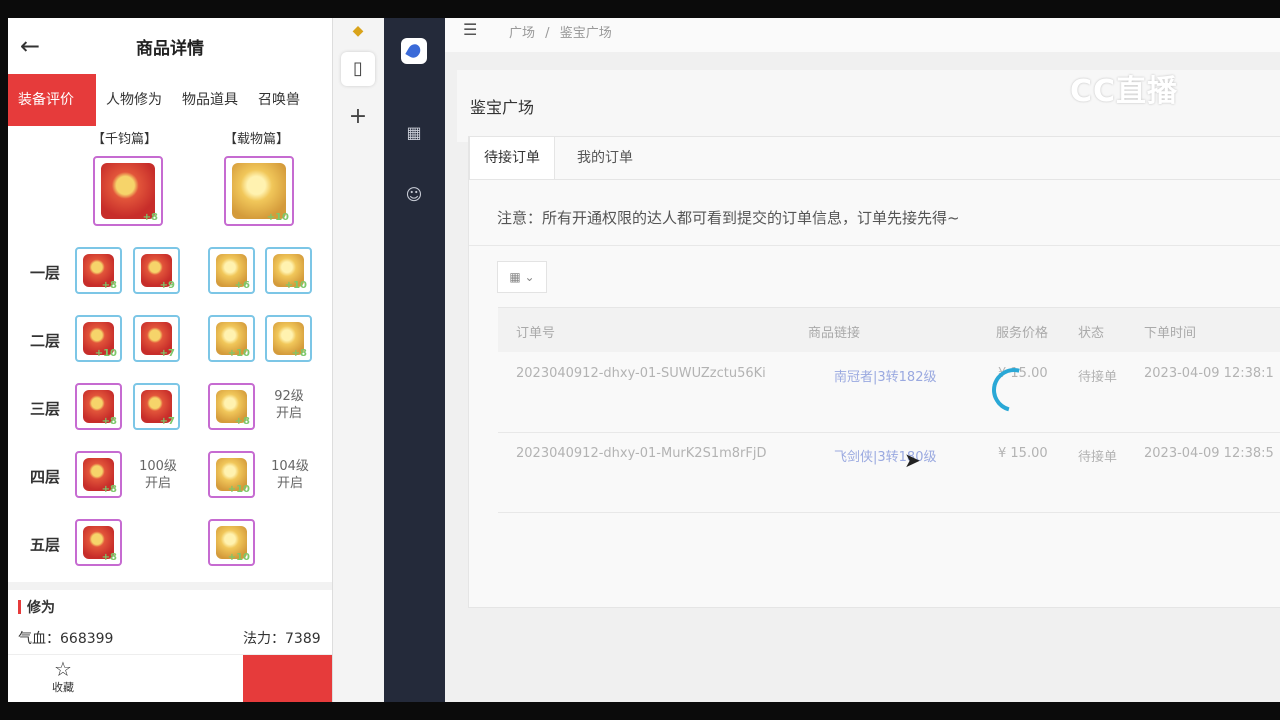 Image resolution: width=1280 pixels, height=720 pixels. I want to click on notice-divider, so click(874, 245).